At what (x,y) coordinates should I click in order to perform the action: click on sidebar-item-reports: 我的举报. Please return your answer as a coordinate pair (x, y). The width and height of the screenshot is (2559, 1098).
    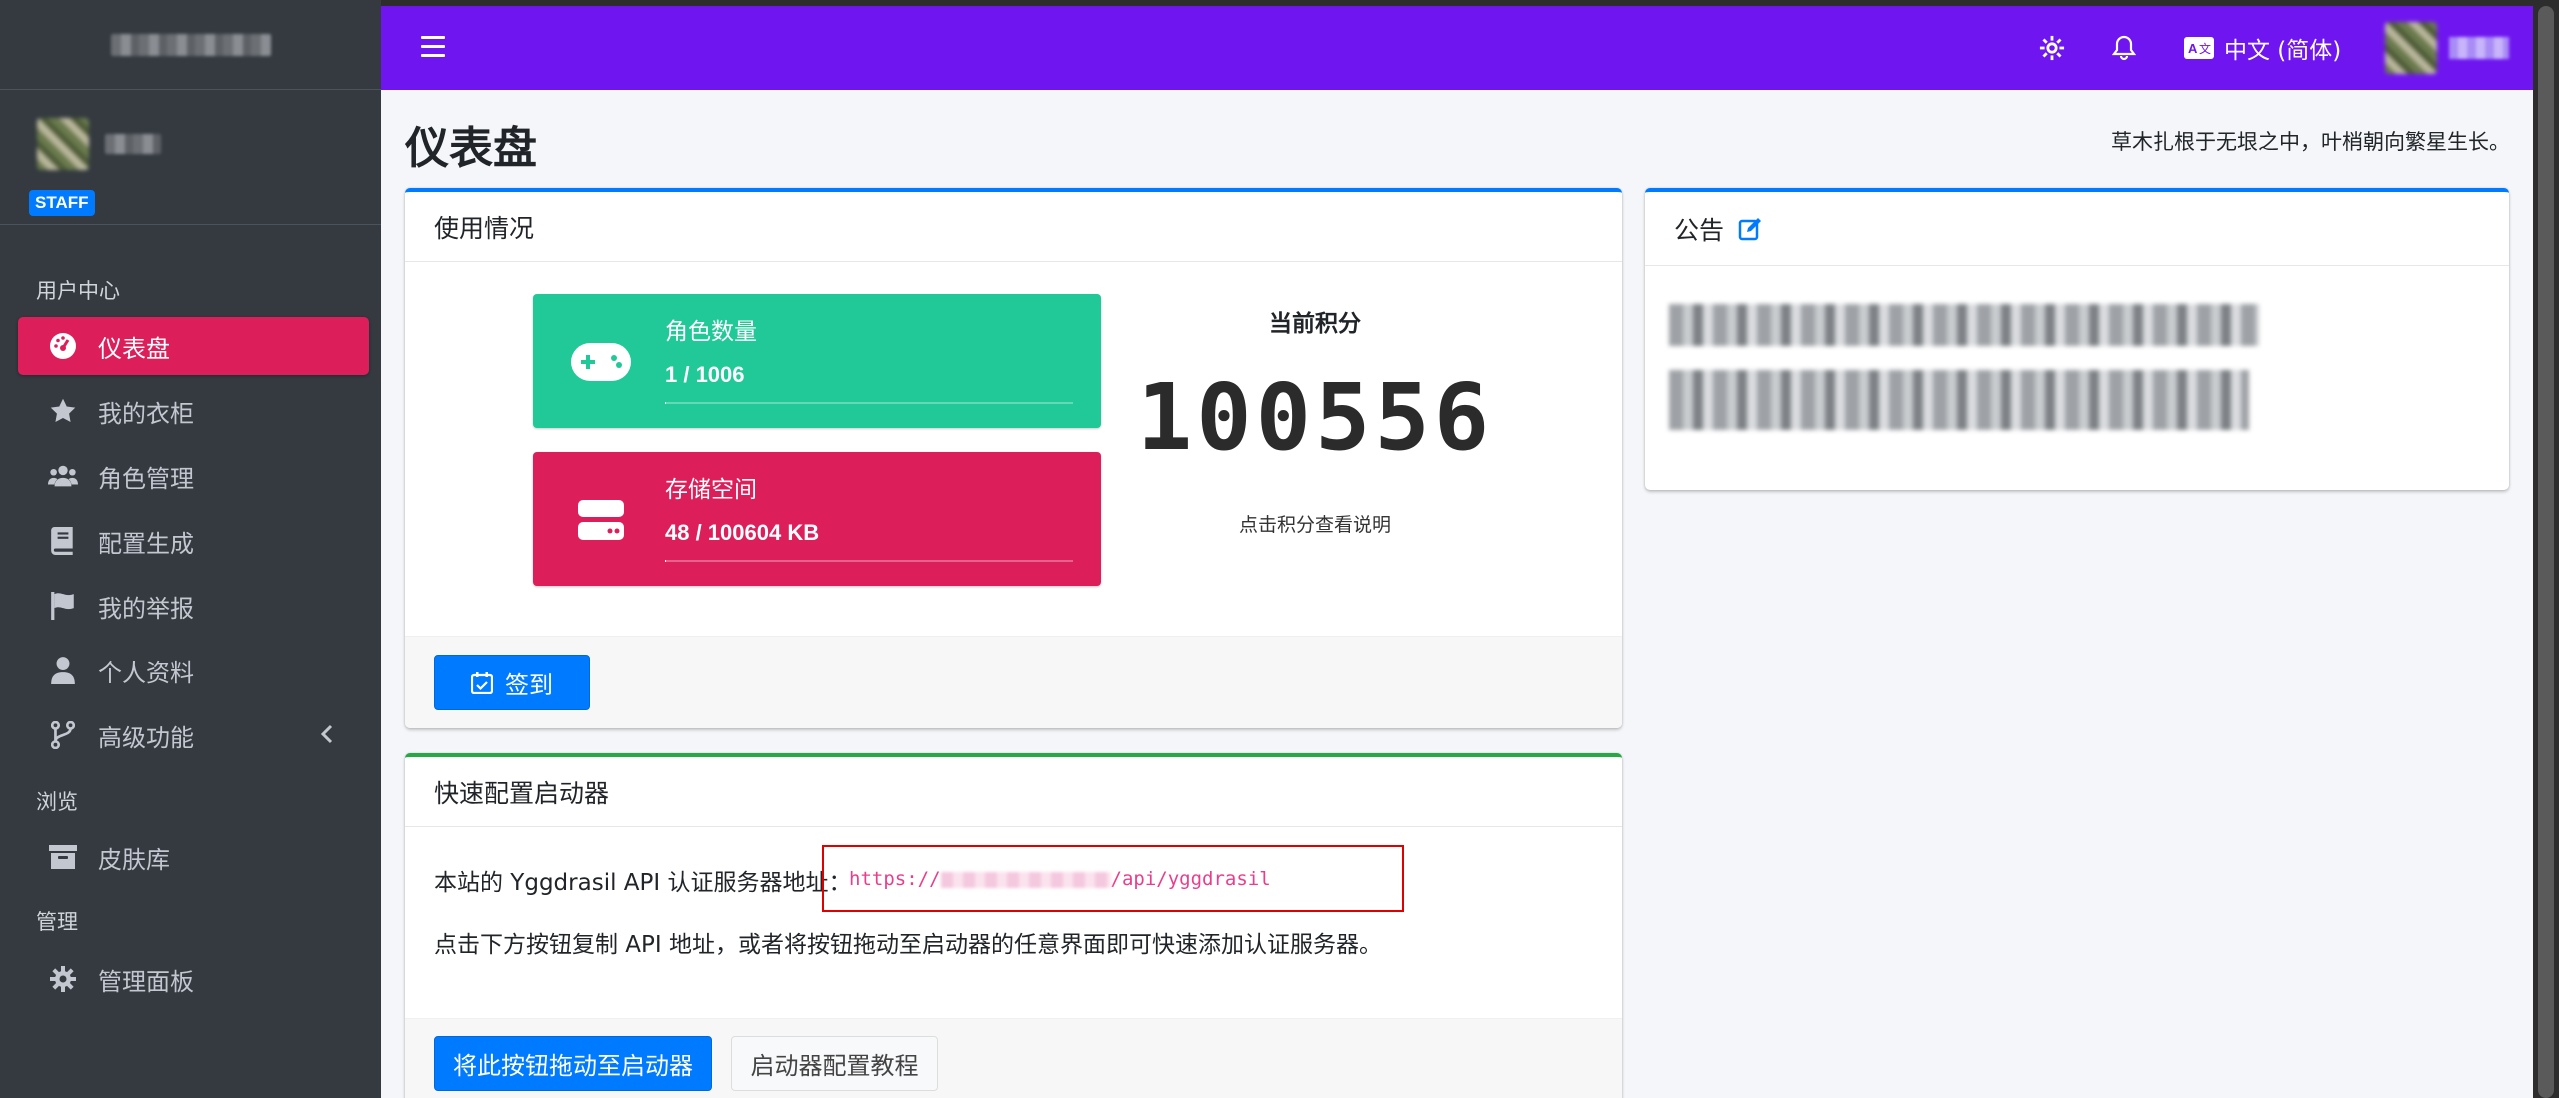
    Looking at the image, I should click on (193, 606).